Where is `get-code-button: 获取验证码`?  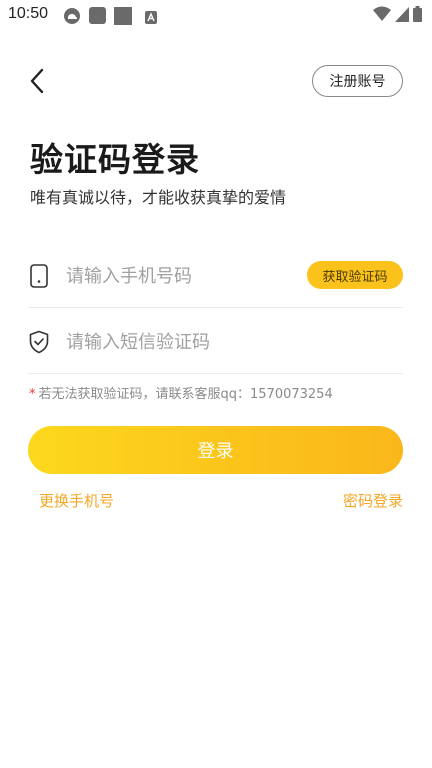
get-code-button: 获取验证码 is located at coordinates (355, 275).